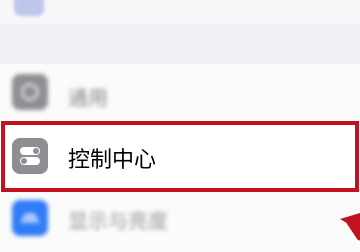 This screenshot has width=360, height=252. Describe the element at coordinates (180, 12) in the screenshot. I see `settings-row-partial` at that location.